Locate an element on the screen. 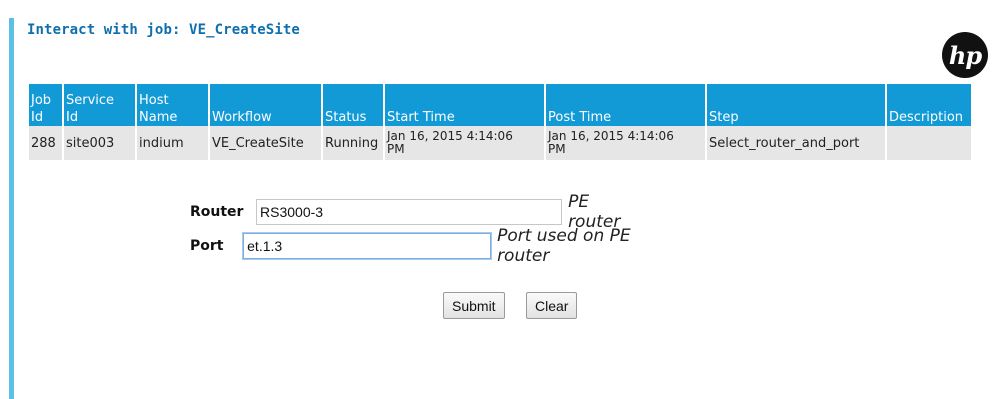  column-header-host-name: Host Name is located at coordinates (172, 105).